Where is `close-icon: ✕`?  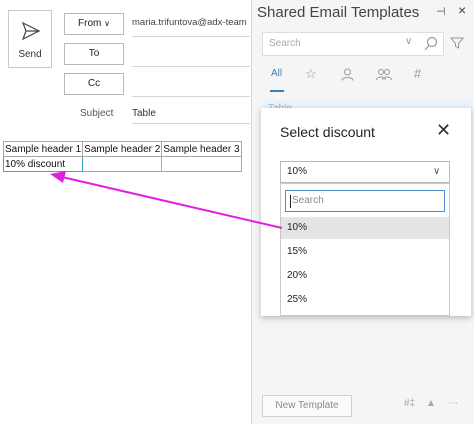 close-icon: ✕ is located at coordinates (443, 130).